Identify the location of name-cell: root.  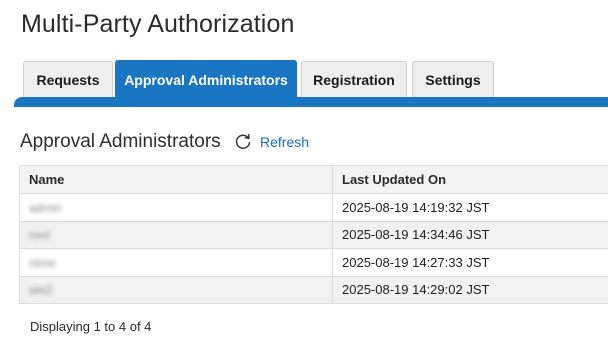
(176, 234).